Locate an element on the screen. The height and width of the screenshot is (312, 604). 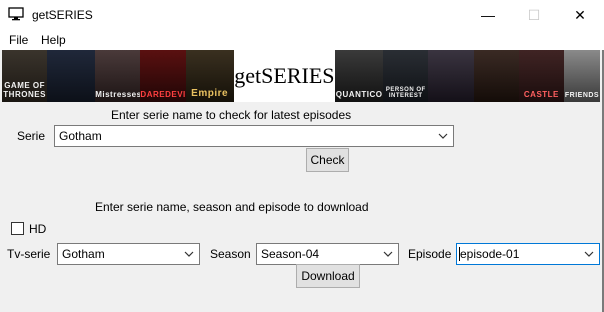
tvserie-value: Gotham is located at coordinates (83, 254).